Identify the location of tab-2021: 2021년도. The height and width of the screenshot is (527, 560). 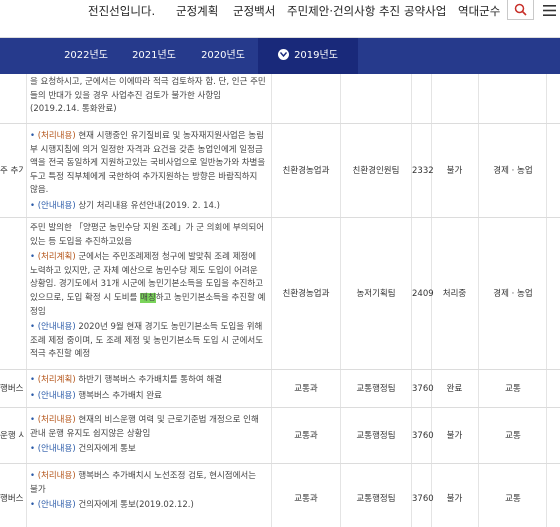
(154, 56).